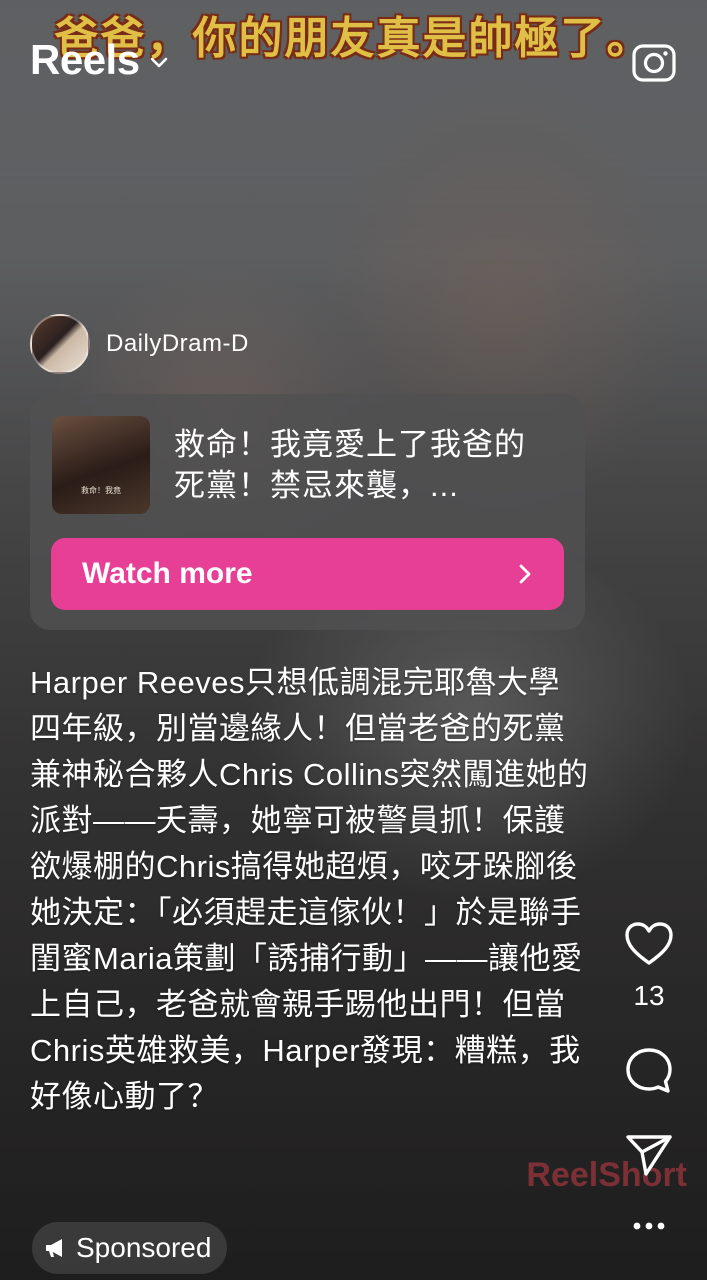 Image resolution: width=707 pixels, height=1280 pixels. I want to click on watch-more-label: Watch more, so click(167, 573).